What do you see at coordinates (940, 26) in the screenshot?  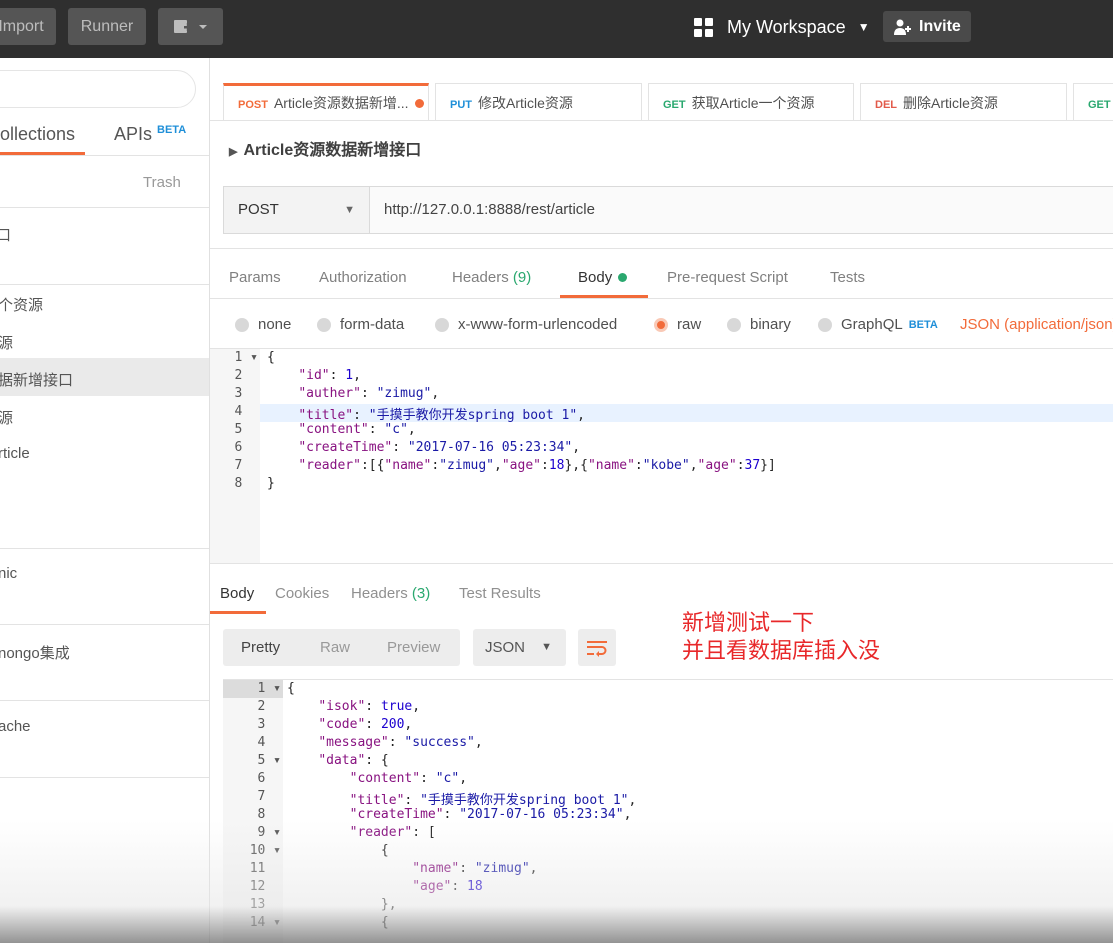 I see `invite-label: Invite` at bounding box center [940, 26].